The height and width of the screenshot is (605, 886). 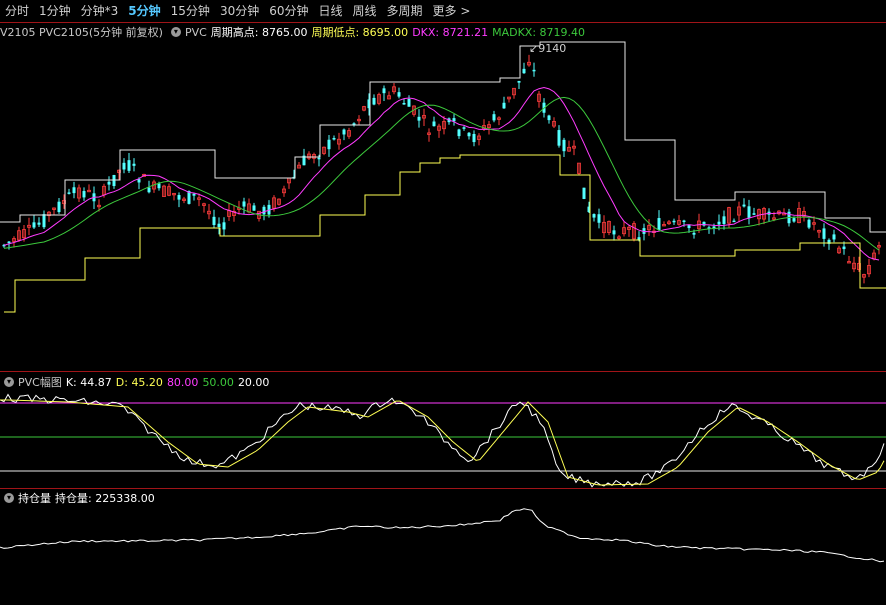 What do you see at coordinates (547, 48) in the screenshot?
I see `peak-label: ↙9140` at bounding box center [547, 48].